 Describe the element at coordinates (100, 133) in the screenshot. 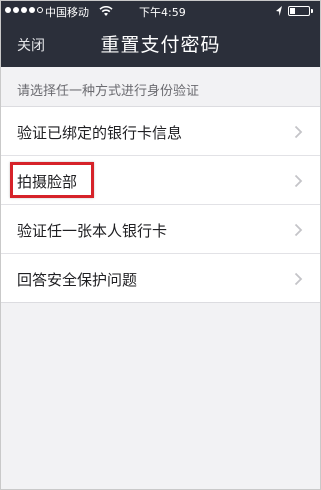

I see `option-label: 验证已绑定的银行卡信息` at that location.